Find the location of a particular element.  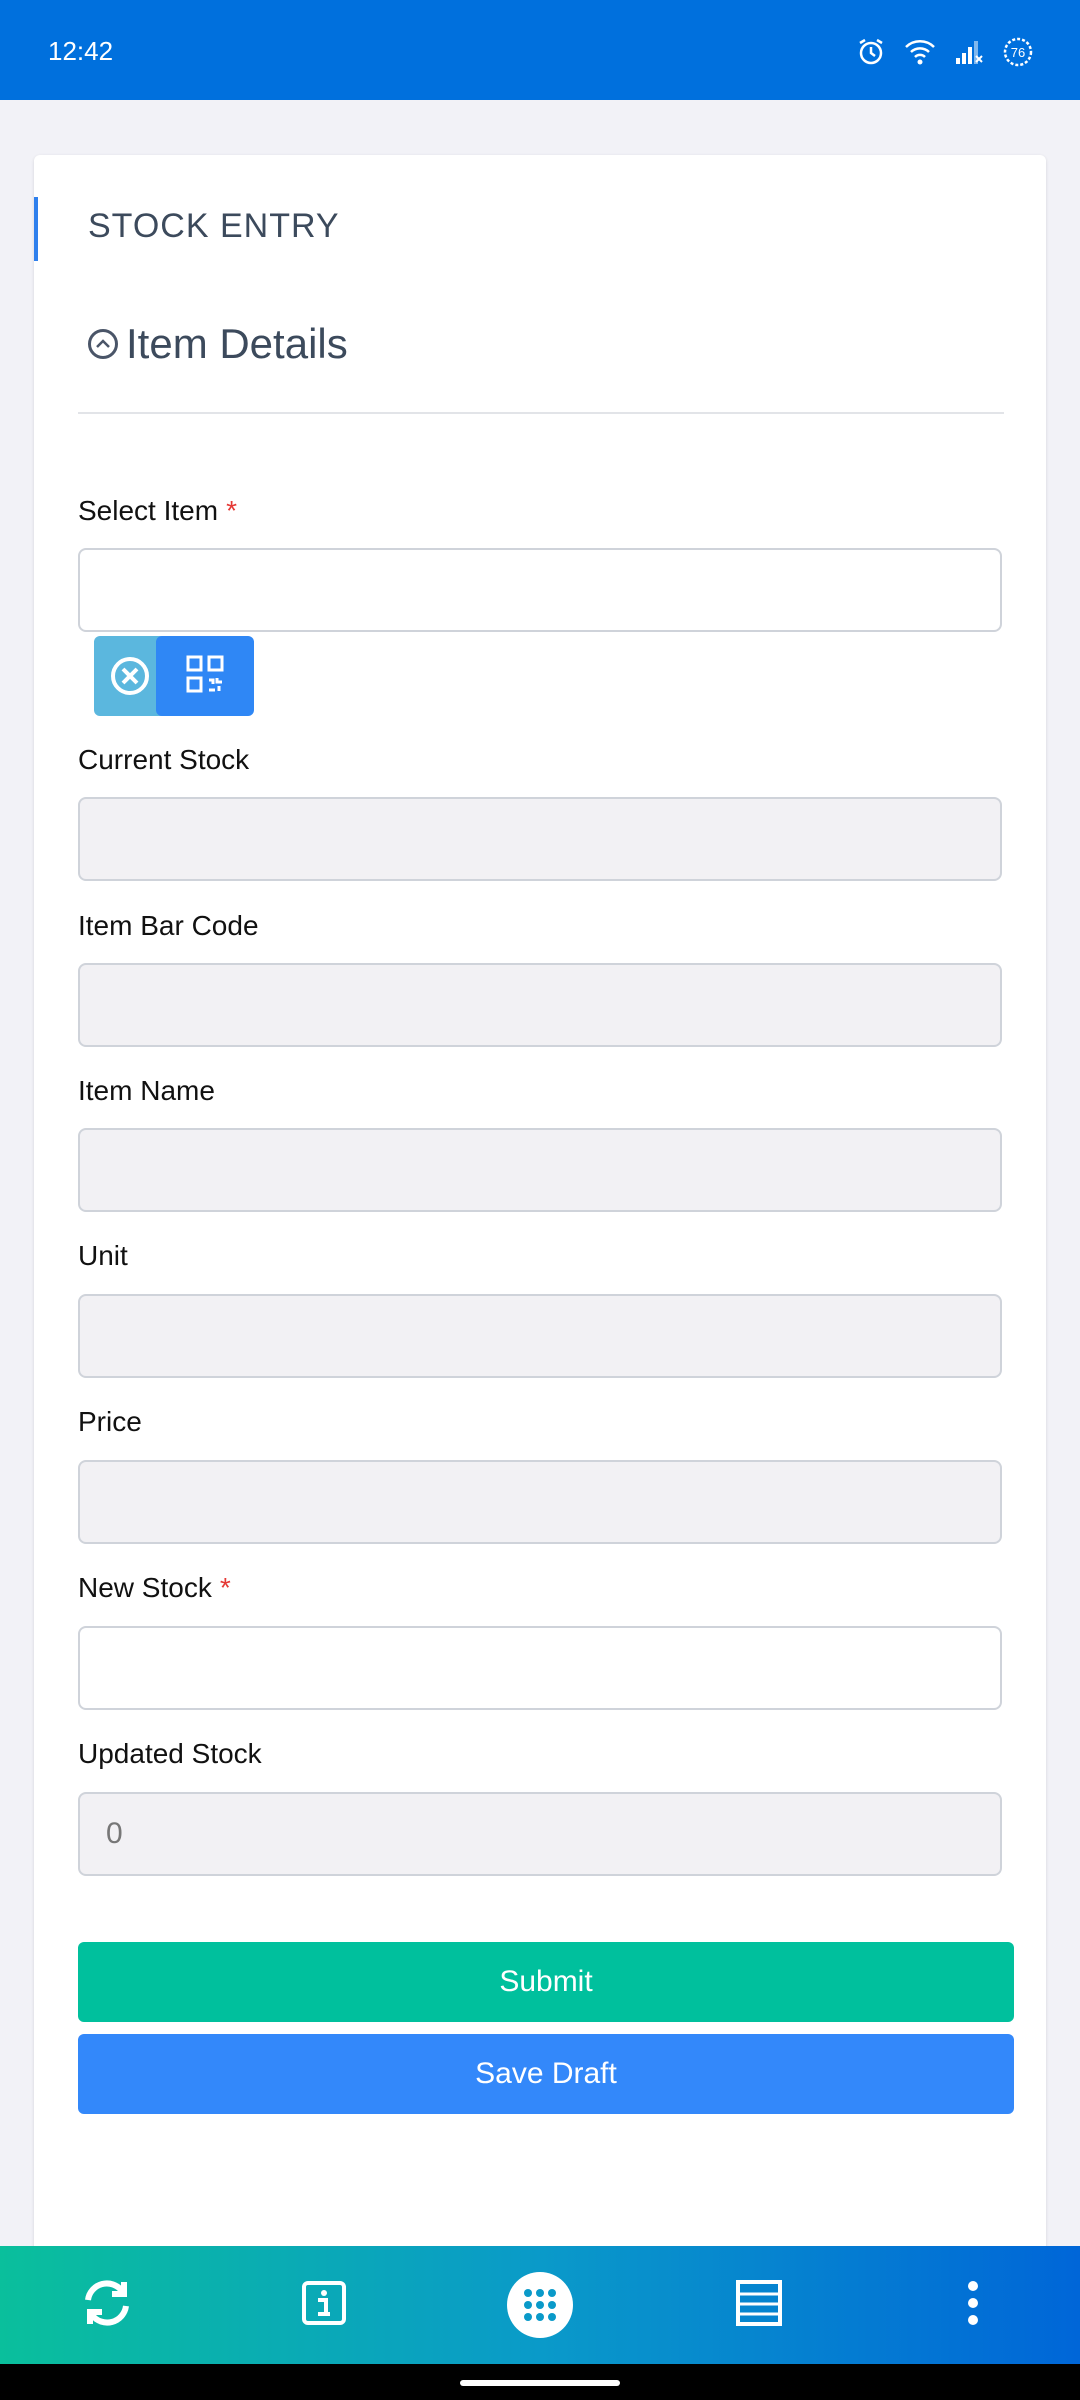

alarm-icon is located at coordinates (871, 54).